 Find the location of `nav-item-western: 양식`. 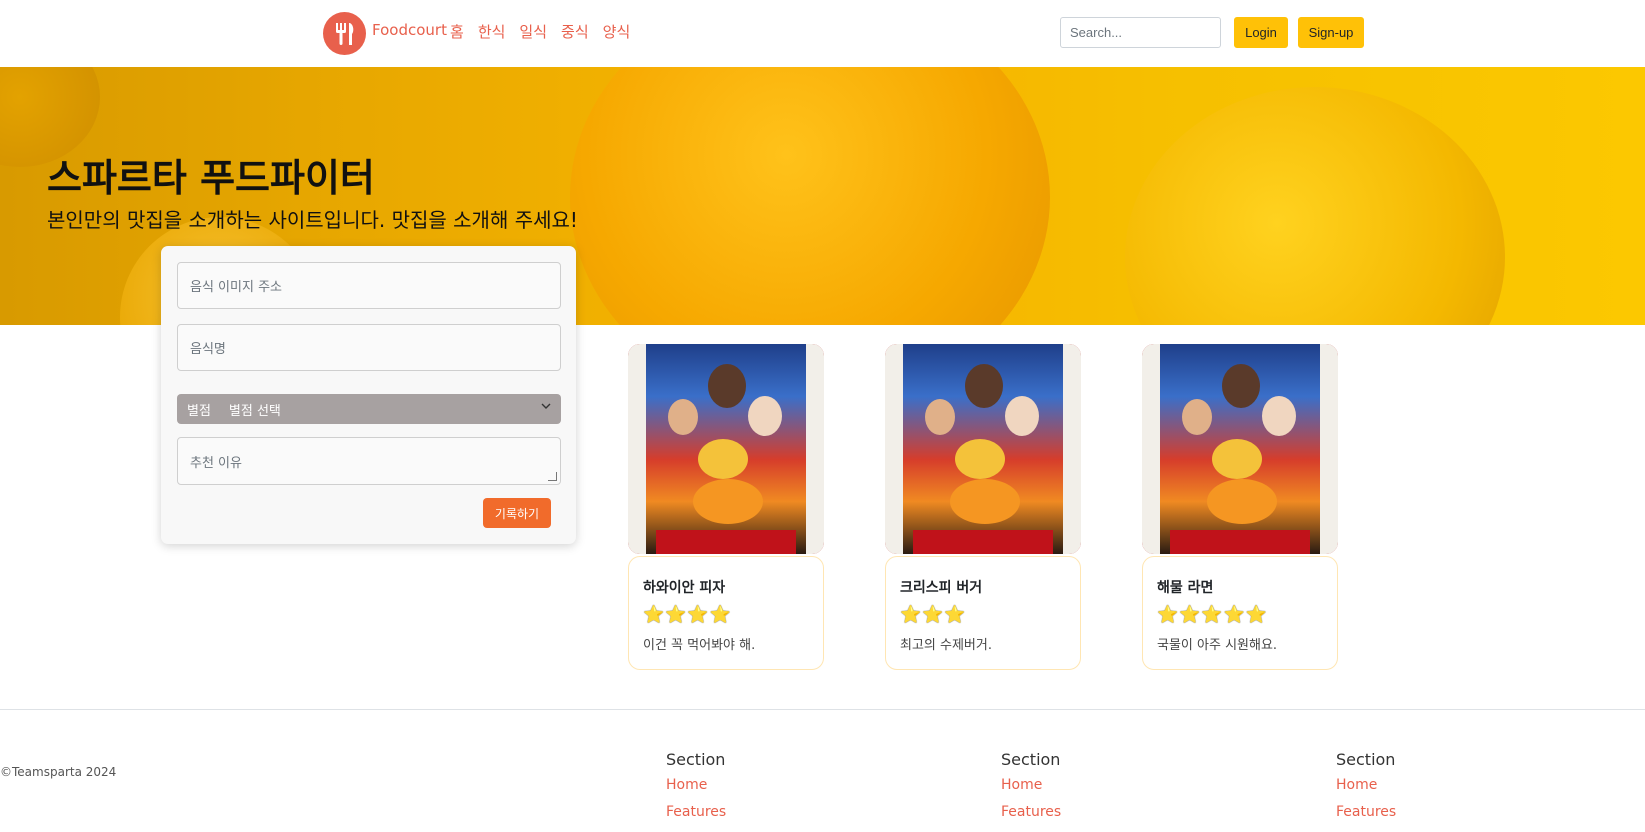

nav-item-western: 양식 is located at coordinates (617, 31).